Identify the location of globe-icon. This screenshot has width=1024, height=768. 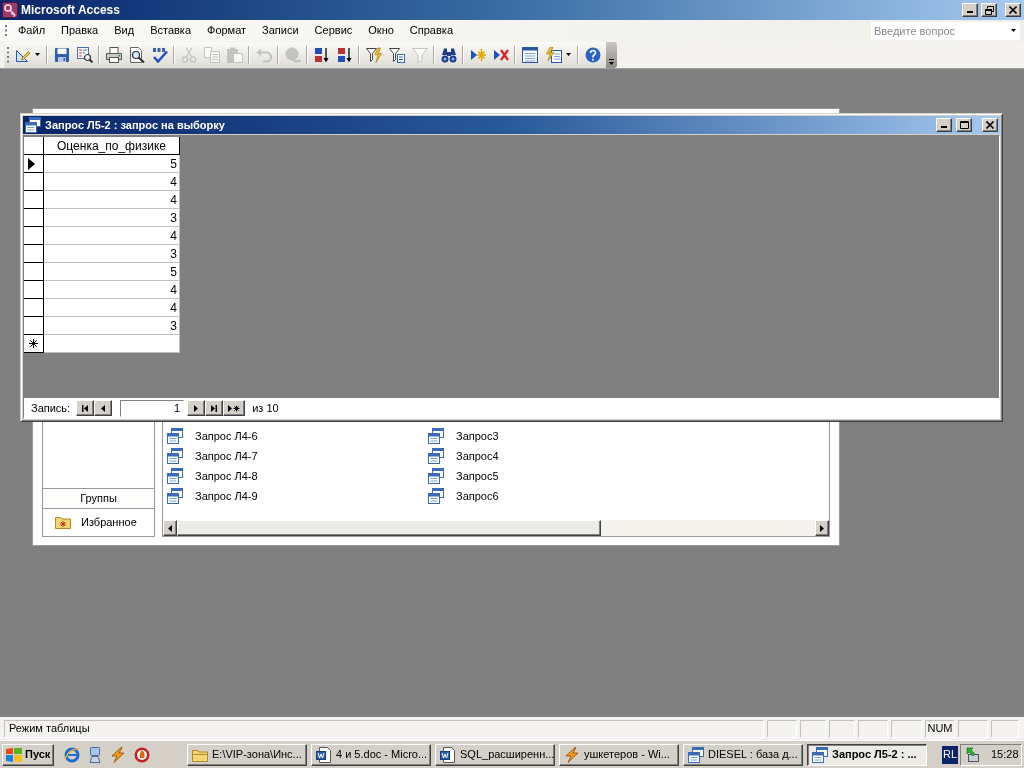
(292, 54).